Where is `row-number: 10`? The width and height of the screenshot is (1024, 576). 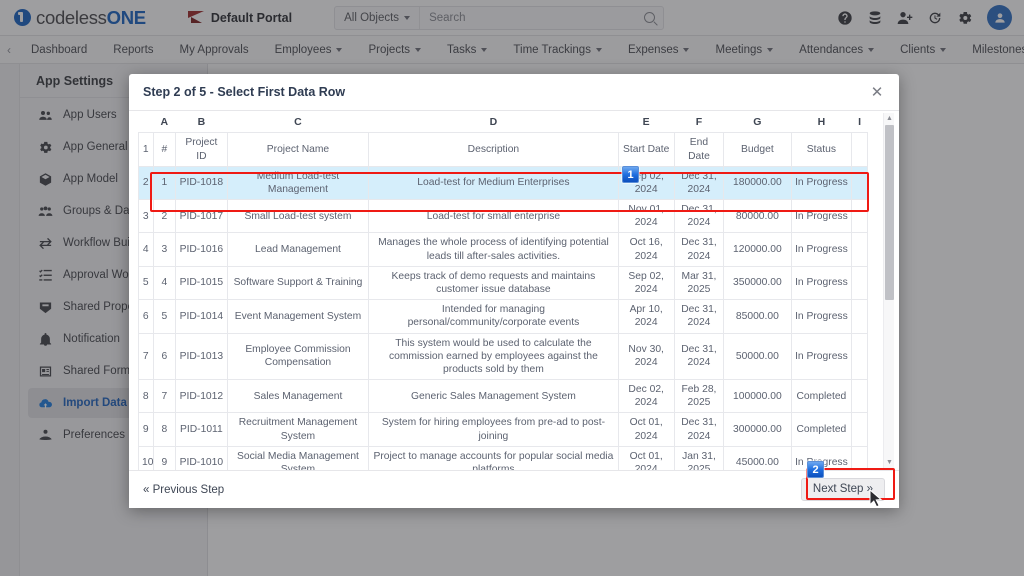
row-number: 10 is located at coordinates (146, 457).